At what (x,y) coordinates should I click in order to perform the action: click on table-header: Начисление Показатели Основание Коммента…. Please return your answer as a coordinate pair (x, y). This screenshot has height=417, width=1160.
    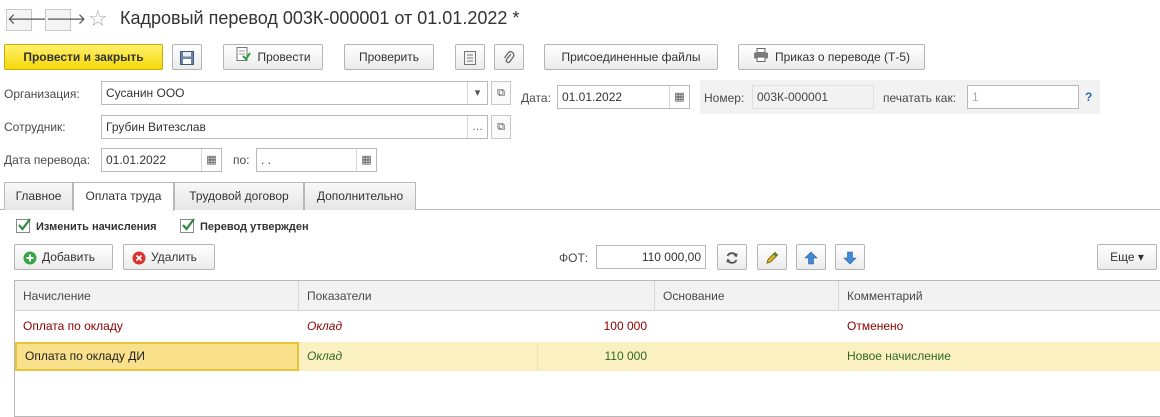
    Looking at the image, I should click on (587, 296).